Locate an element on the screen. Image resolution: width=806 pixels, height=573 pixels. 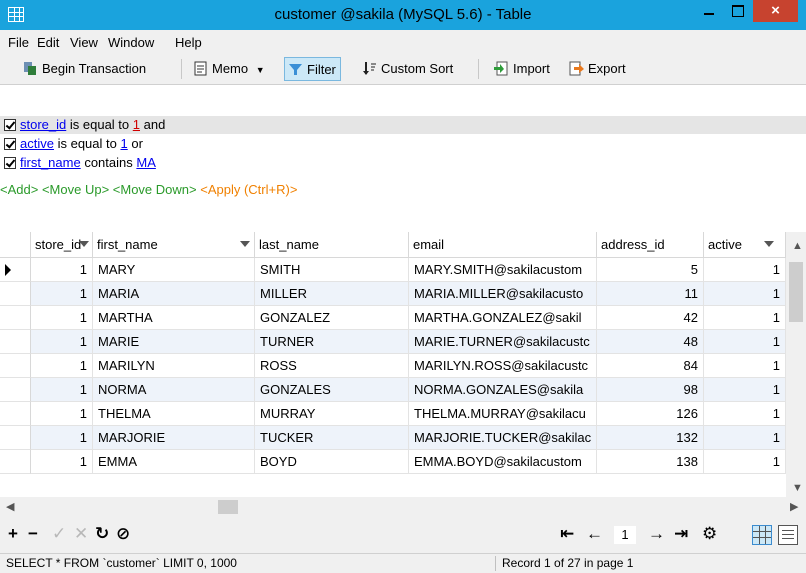
apply-changes-icon: ✓ is located at coordinates (59, 534).